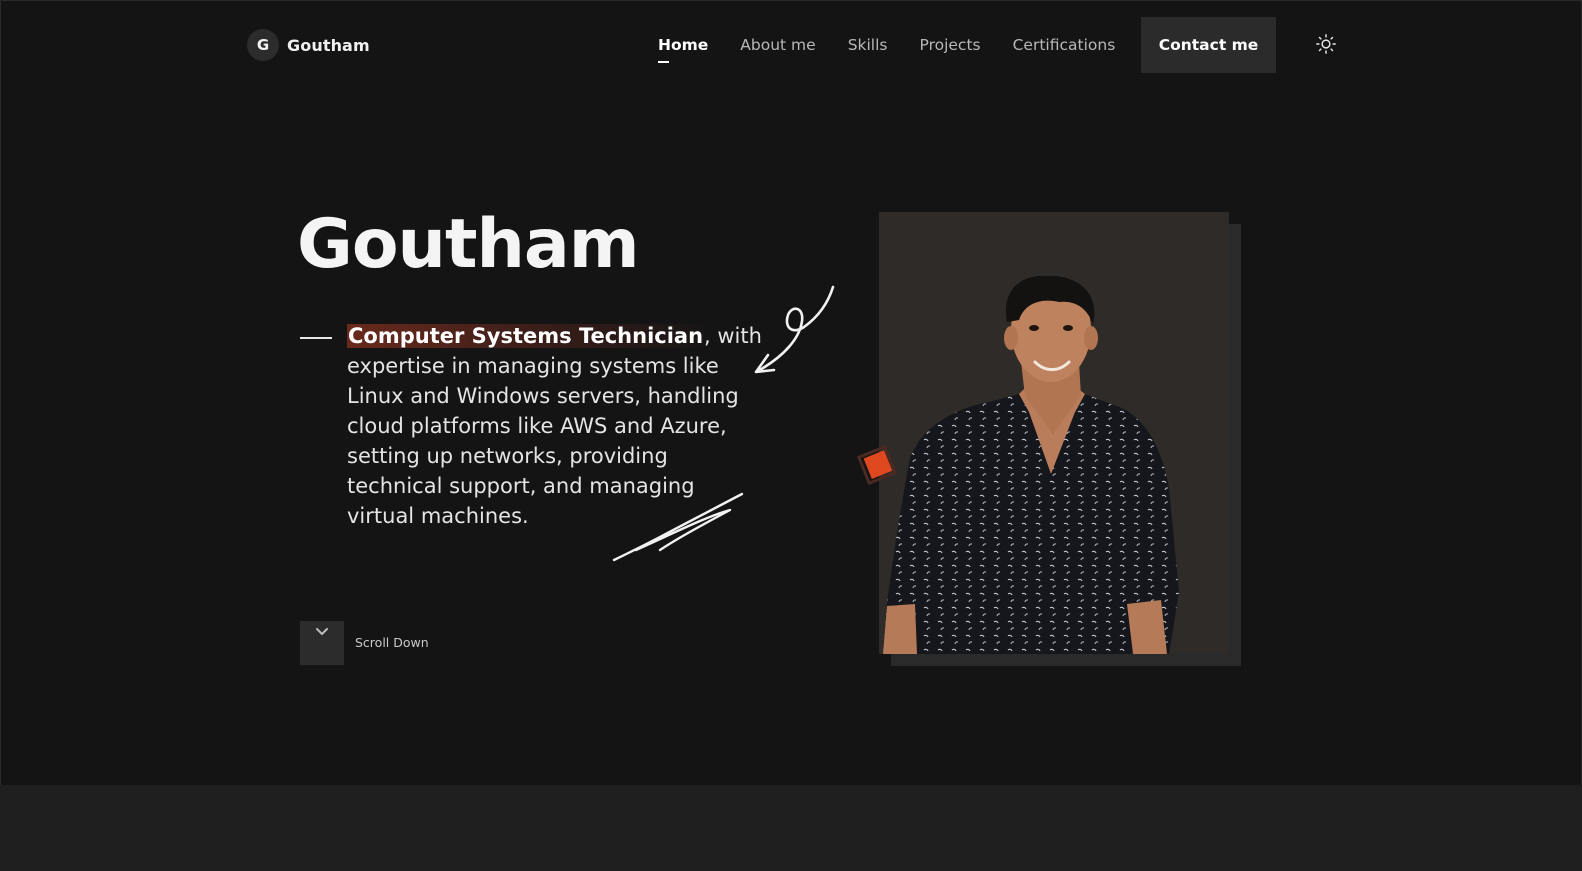 This screenshot has width=1582, height=871. Describe the element at coordinates (683, 49) in the screenshot. I see `nav-link-home: Home` at that location.